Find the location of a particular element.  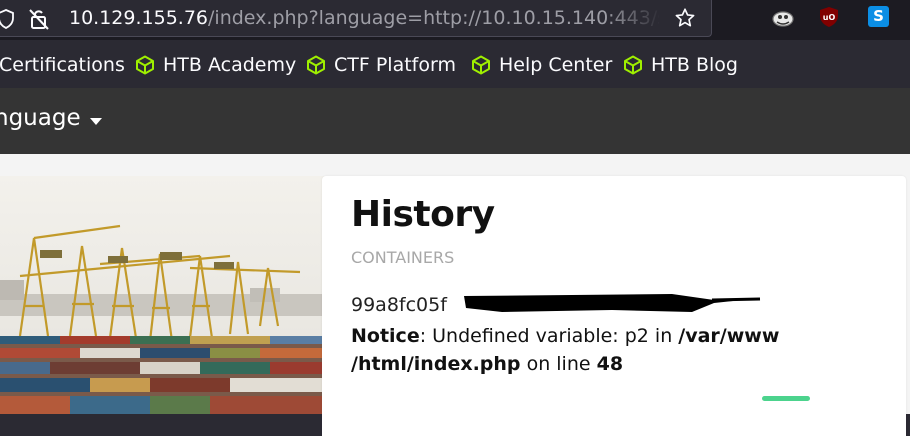

insecure-lock-icon is located at coordinates (39, 21).